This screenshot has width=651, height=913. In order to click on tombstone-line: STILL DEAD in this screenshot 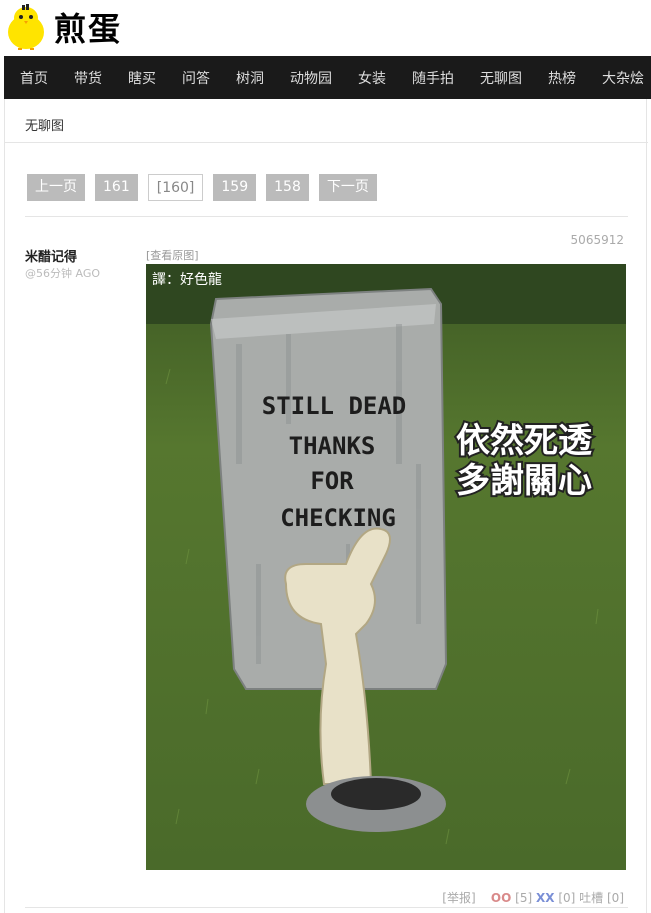, I will do `click(334, 406)`.